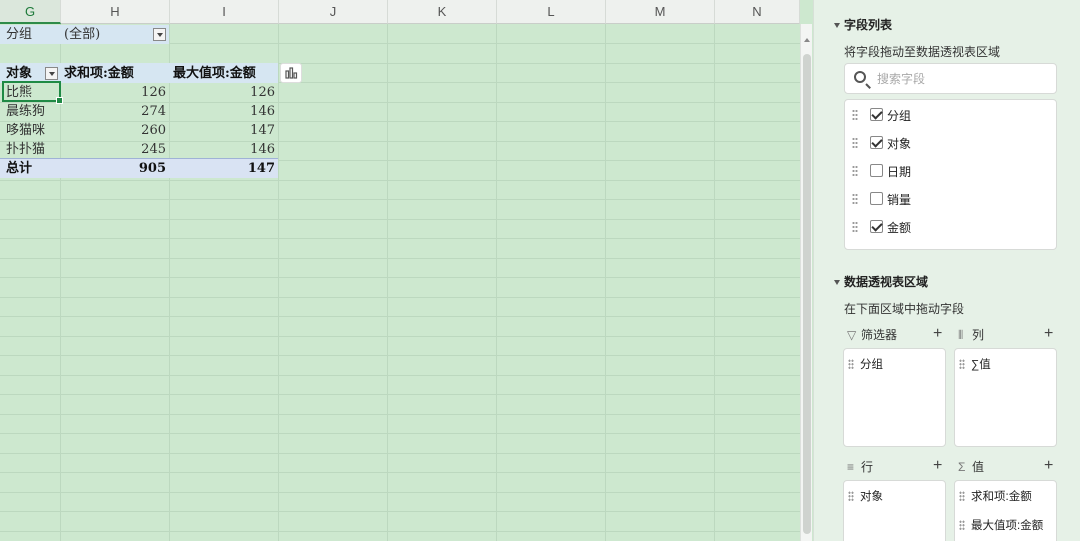  I want to click on row-max: 126, so click(224, 92).